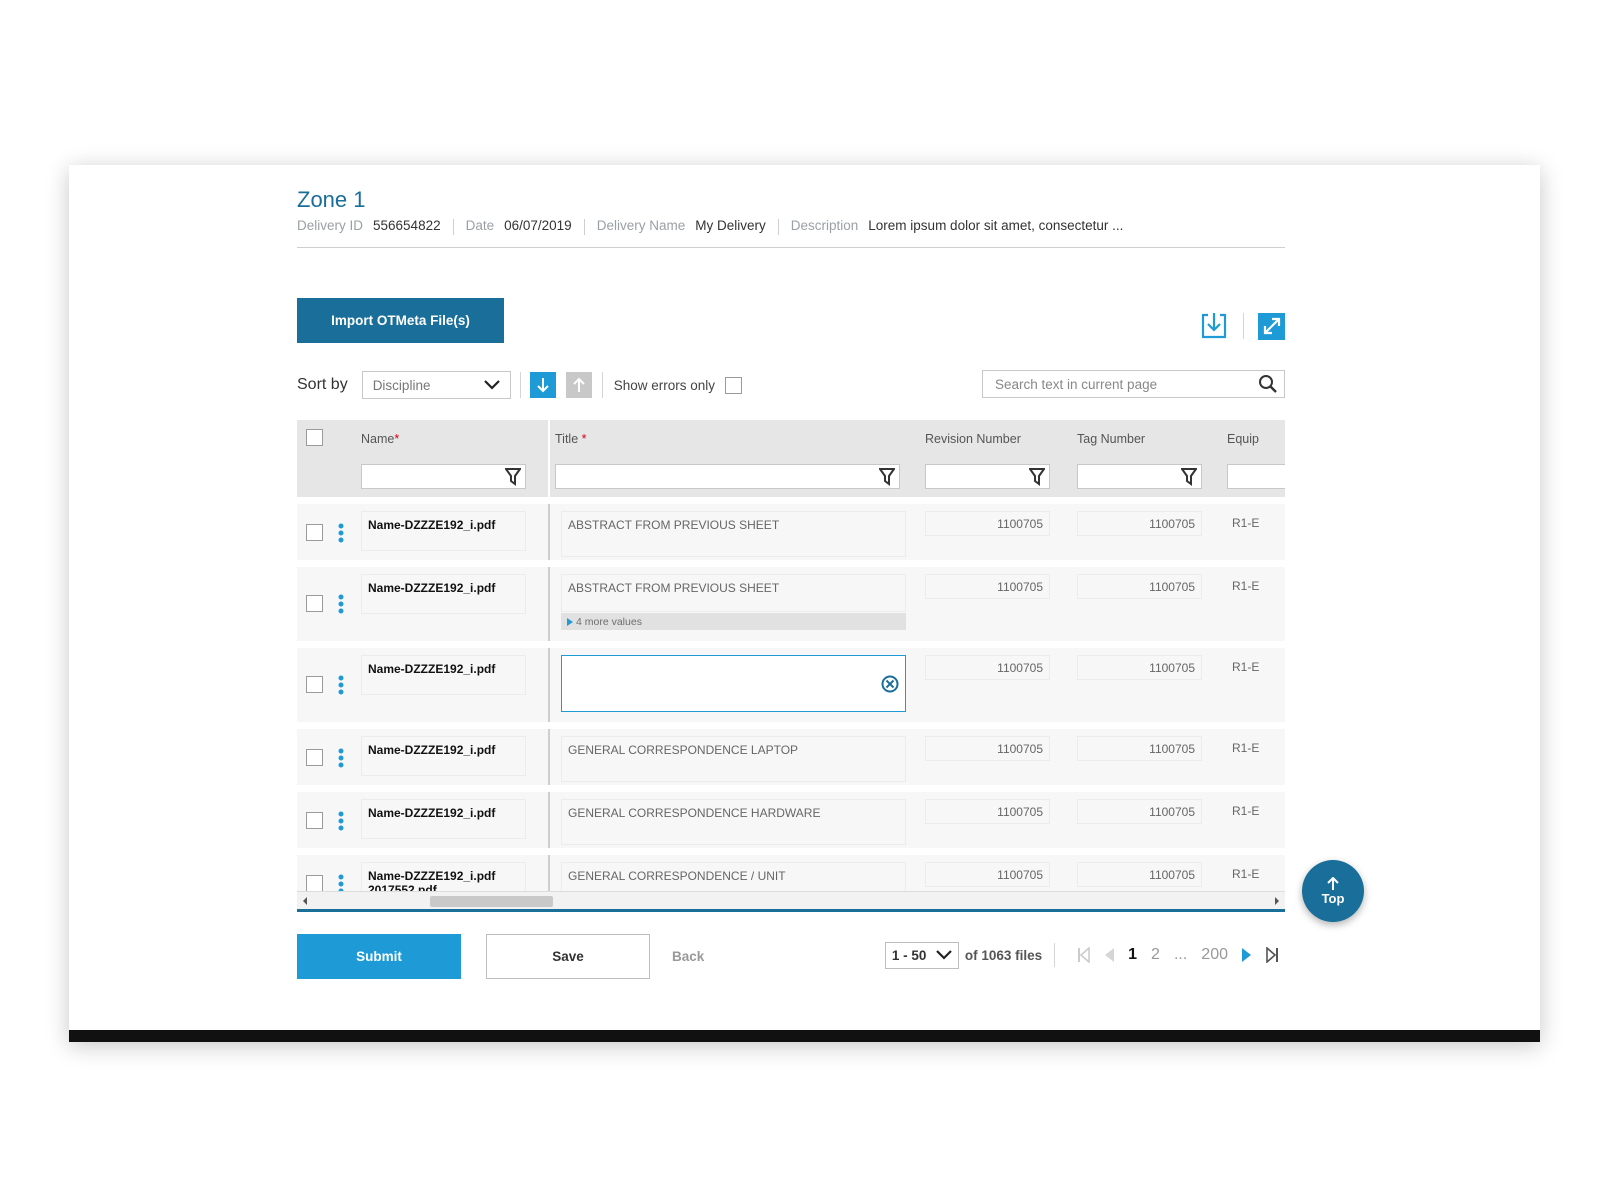  What do you see at coordinates (1247, 955) in the screenshot?
I see `next-page-icon` at bounding box center [1247, 955].